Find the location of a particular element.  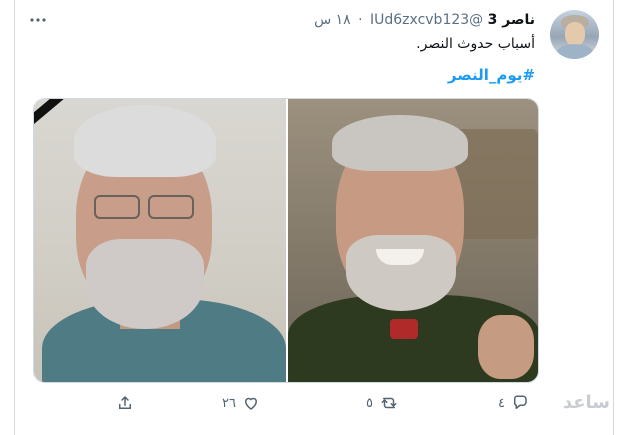

more-horizontal-icon is located at coordinates (38, 18).